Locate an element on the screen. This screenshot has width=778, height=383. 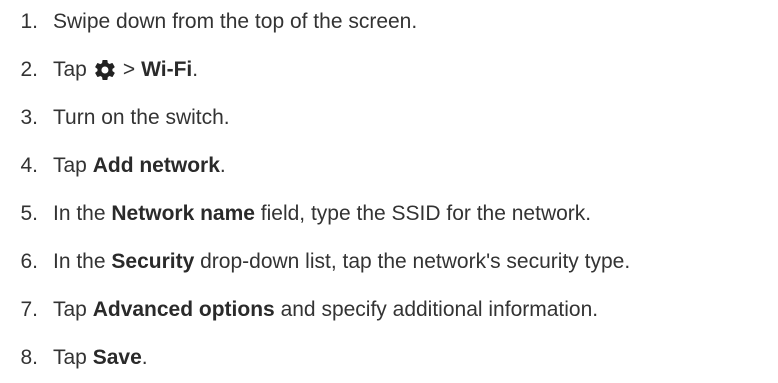
bold-term: Save is located at coordinates (117, 357).